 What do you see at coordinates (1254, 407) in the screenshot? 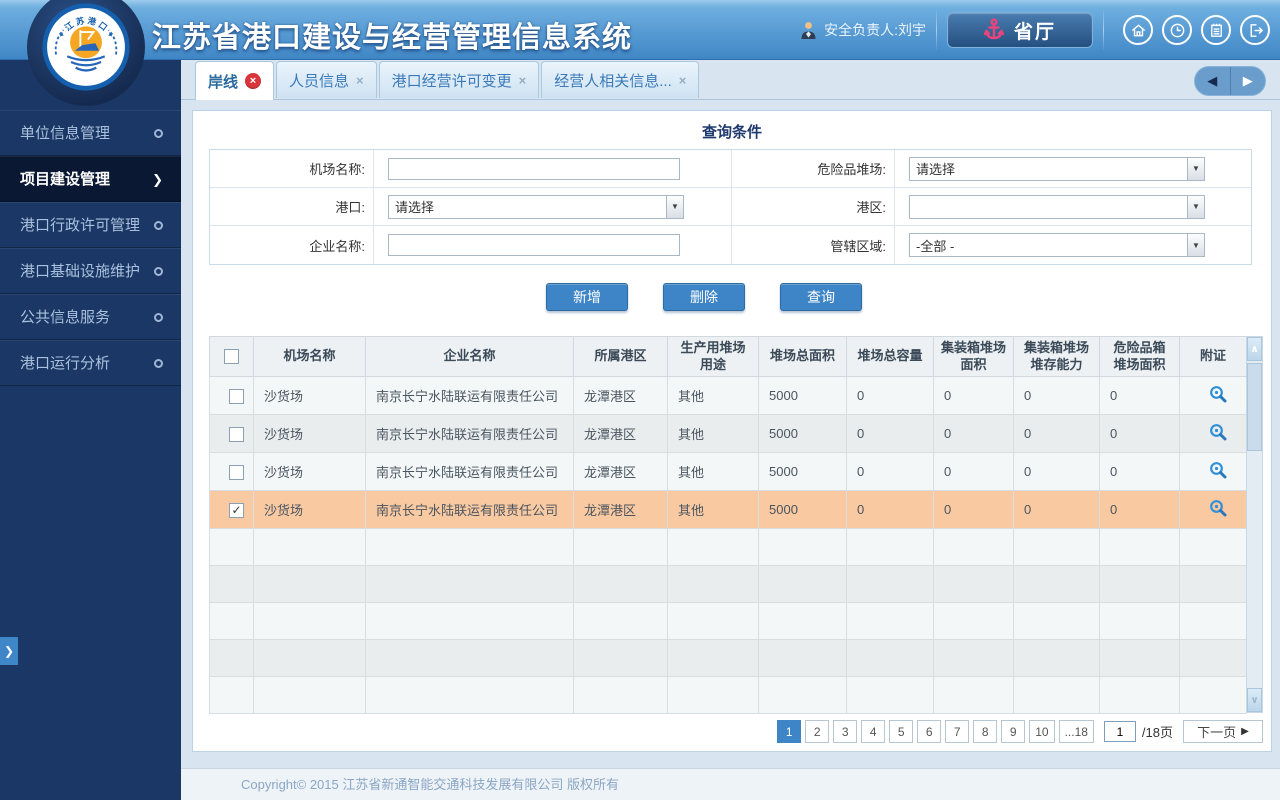
I see `scrollbar-thumb` at bounding box center [1254, 407].